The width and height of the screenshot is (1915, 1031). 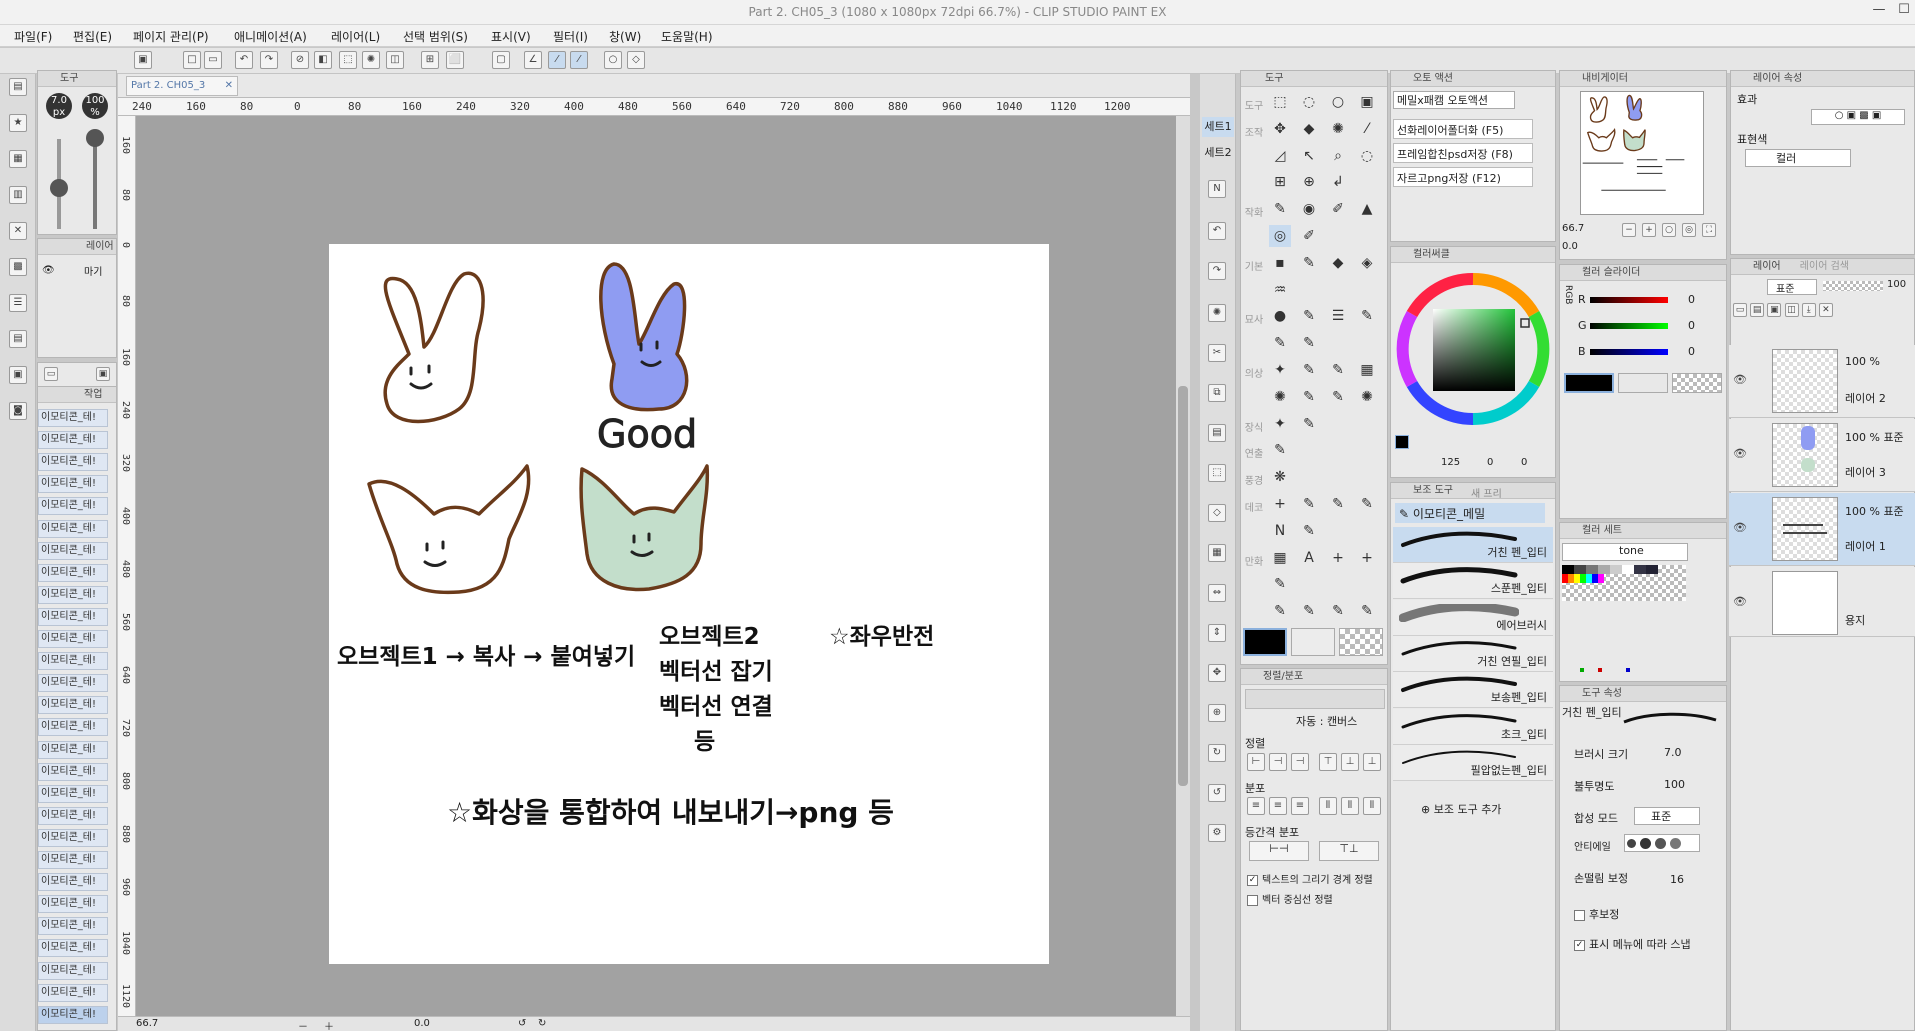 I want to click on distribute-6-icon: ⦀, so click(x=1372, y=806).